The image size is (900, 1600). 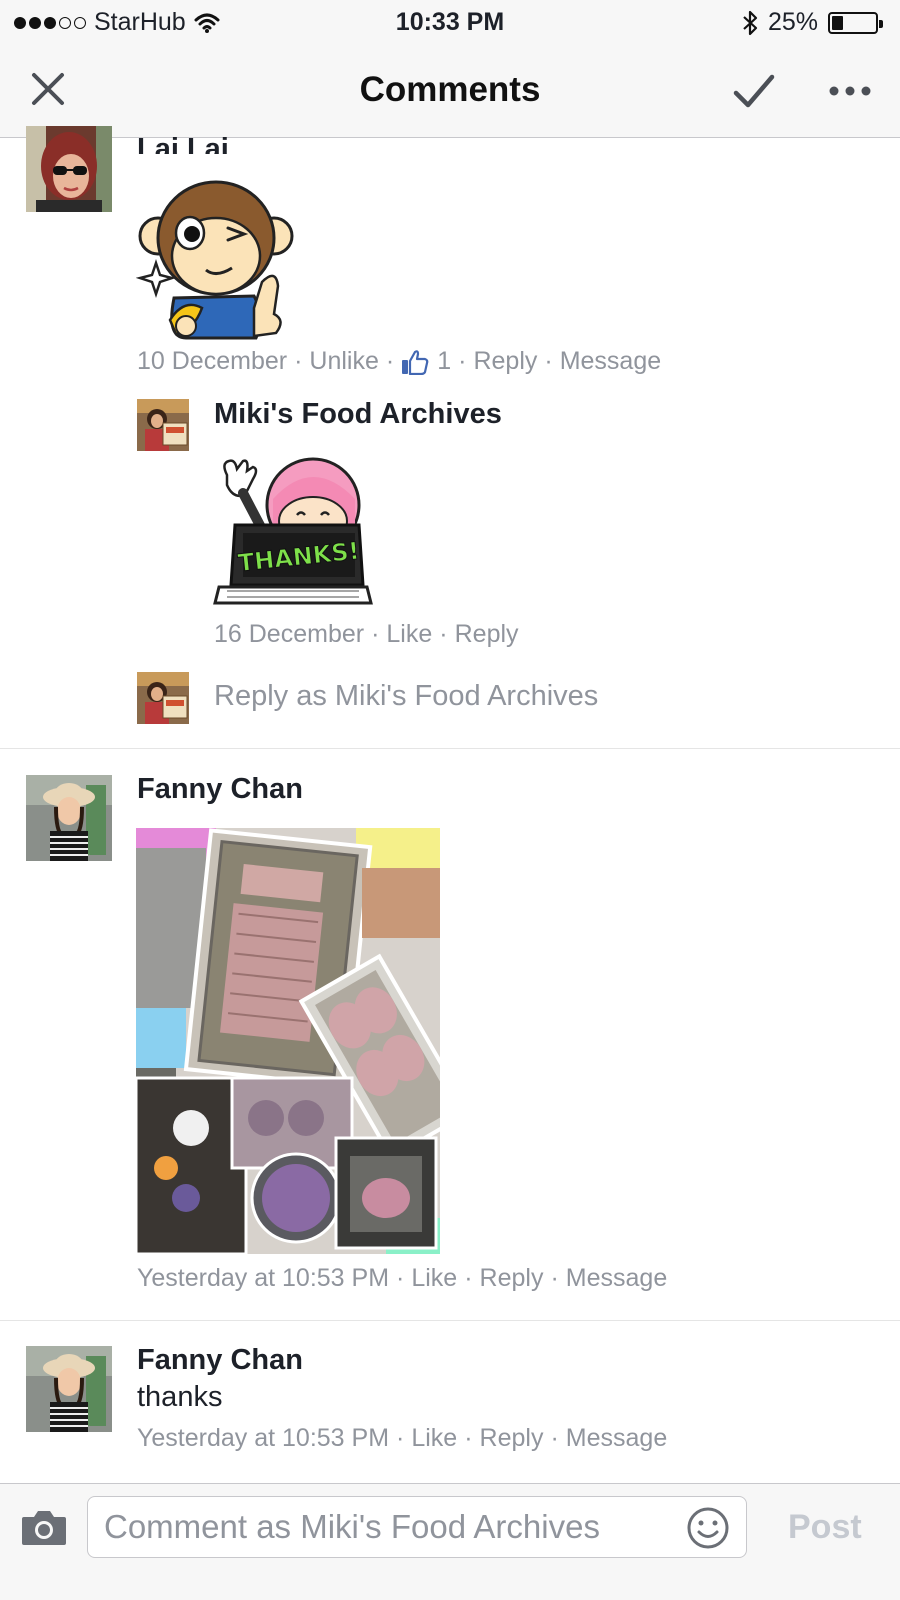 I want to click on status-bar: StarHub 10:33 PM 25%, so click(x=450, y=22).